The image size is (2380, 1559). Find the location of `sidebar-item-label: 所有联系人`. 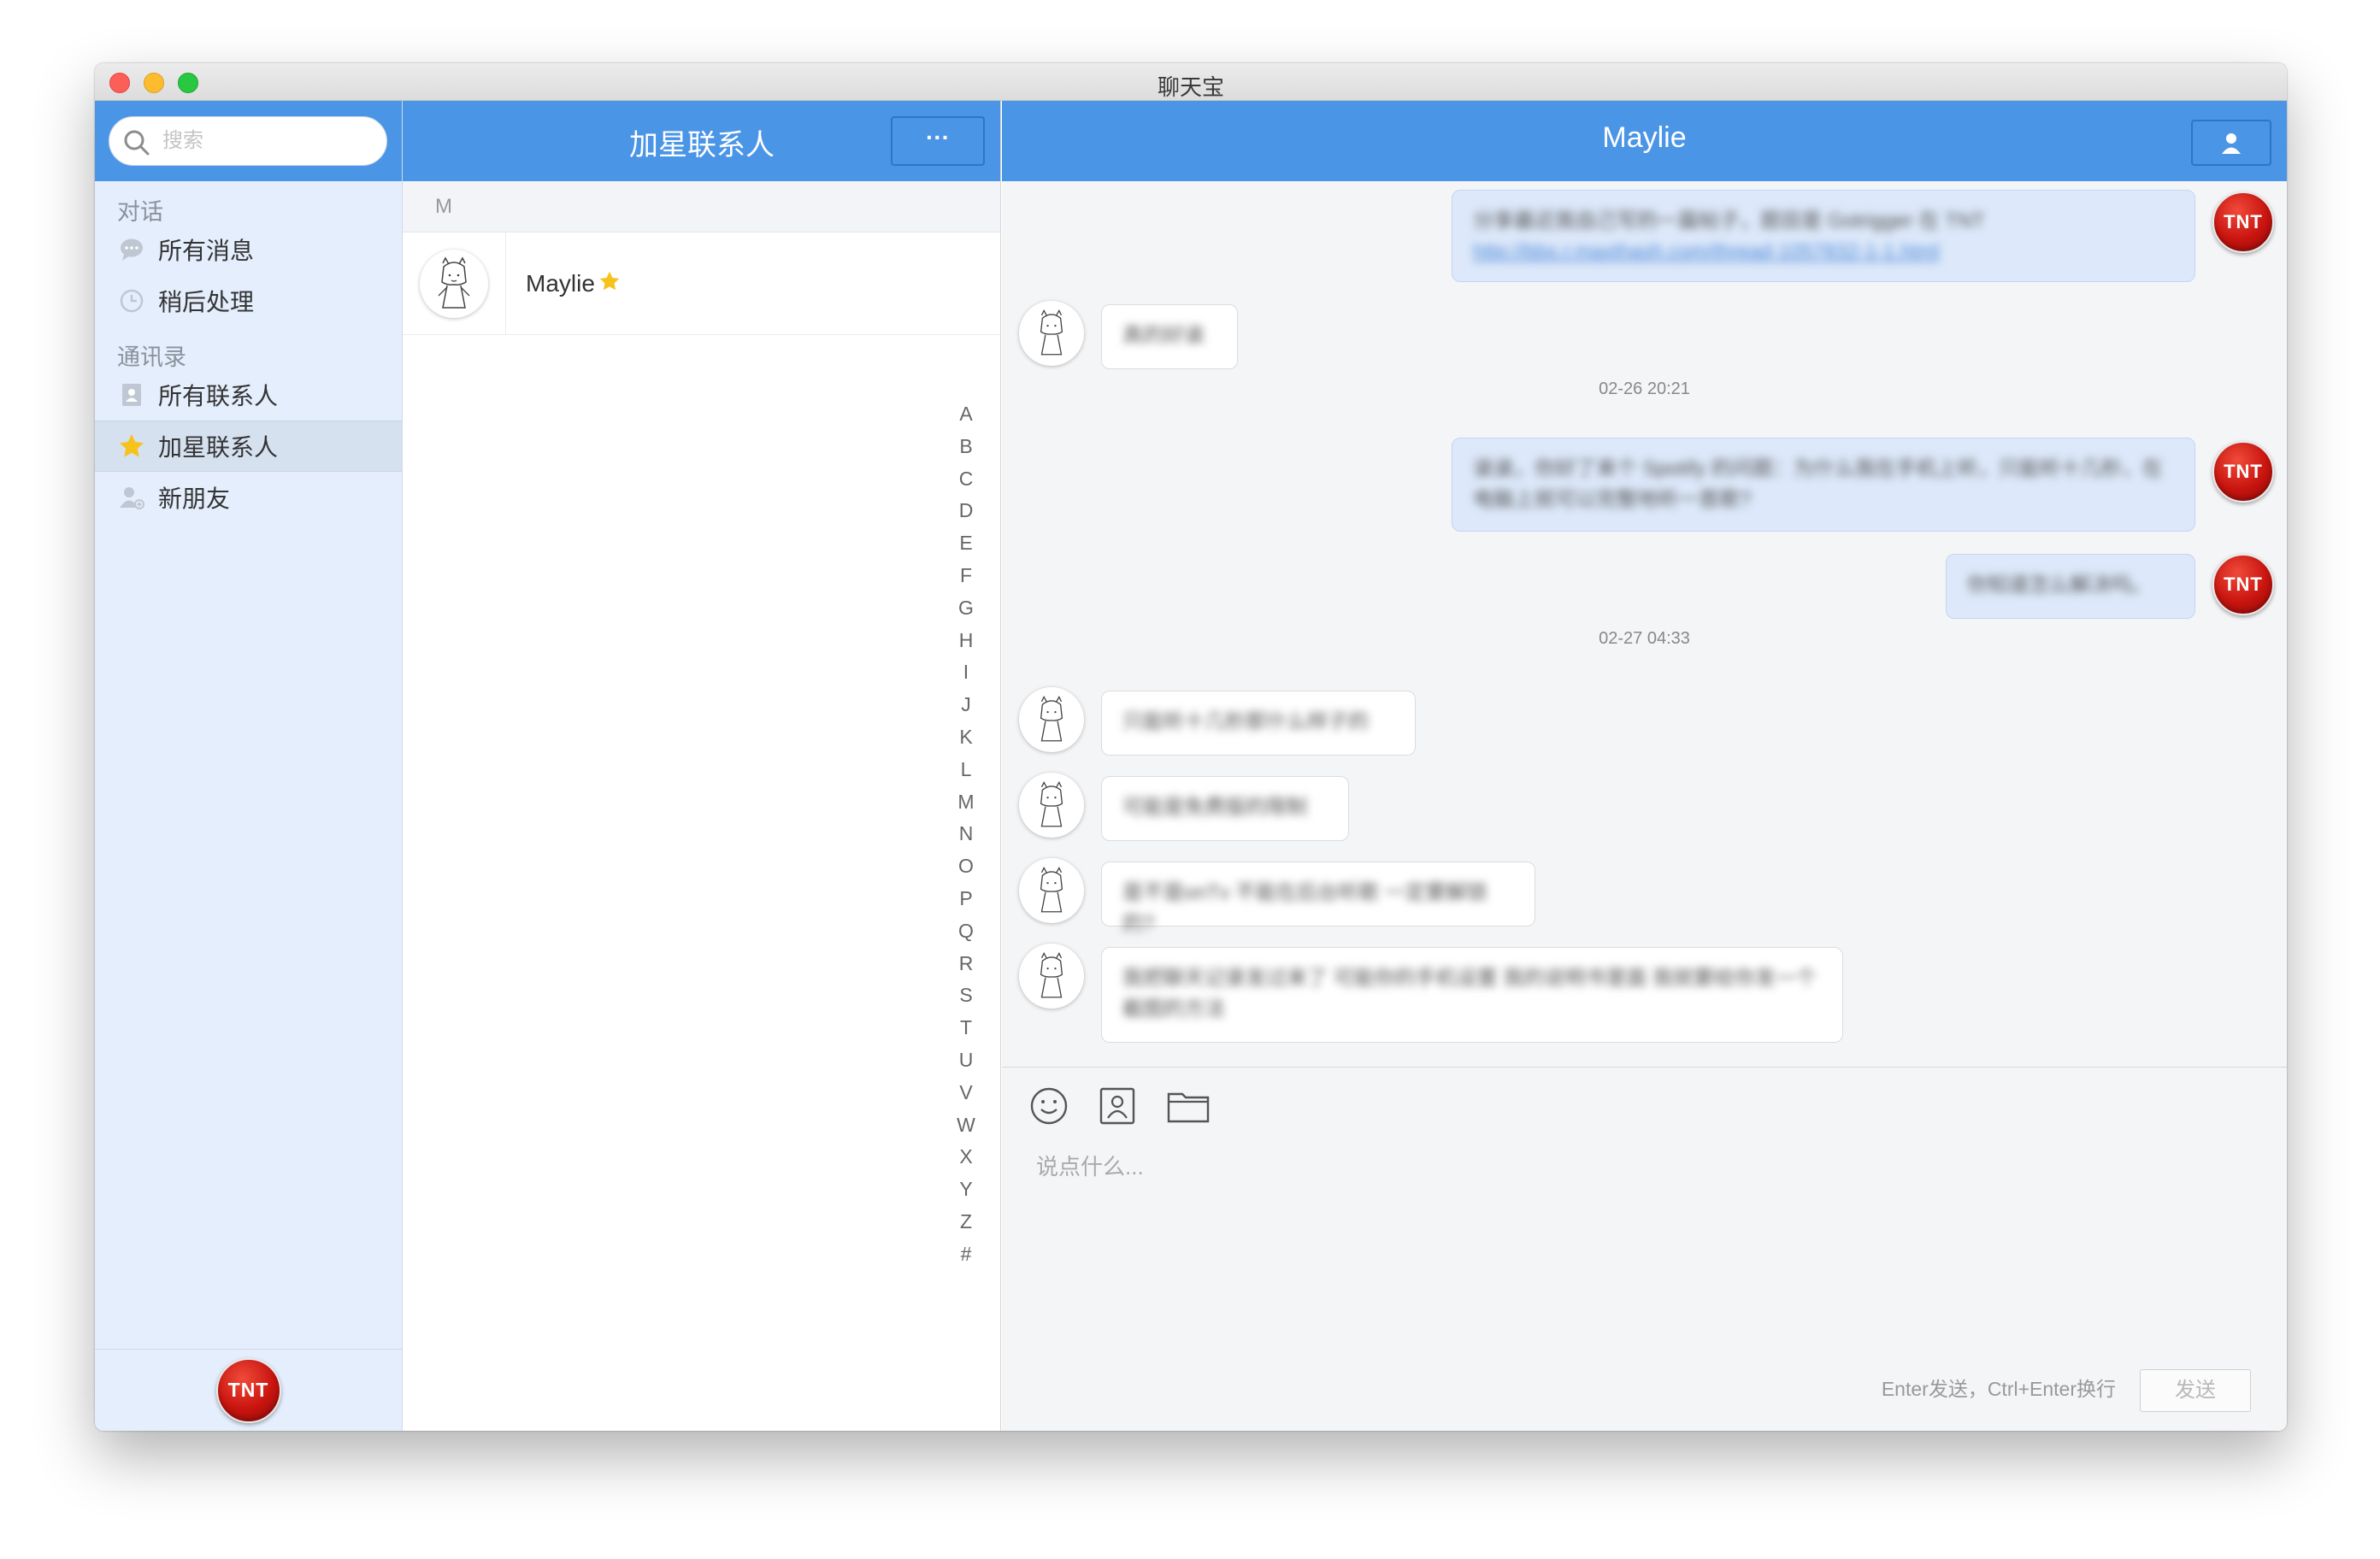

sidebar-item-label: 所有联系人 is located at coordinates (219, 396).